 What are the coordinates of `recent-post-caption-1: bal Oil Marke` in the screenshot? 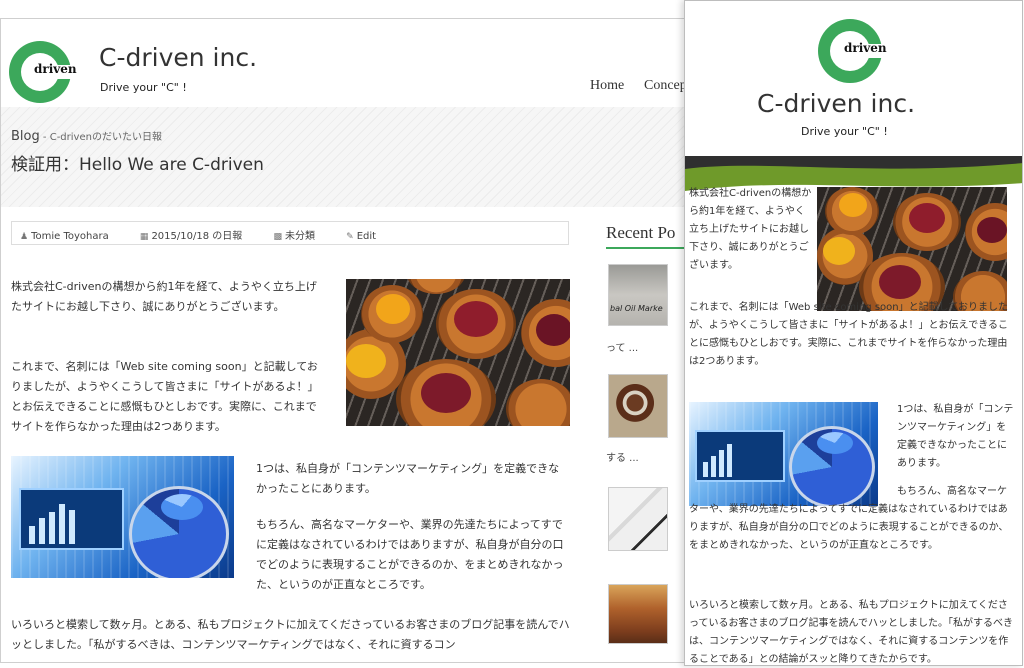 It's located at (636, 308).